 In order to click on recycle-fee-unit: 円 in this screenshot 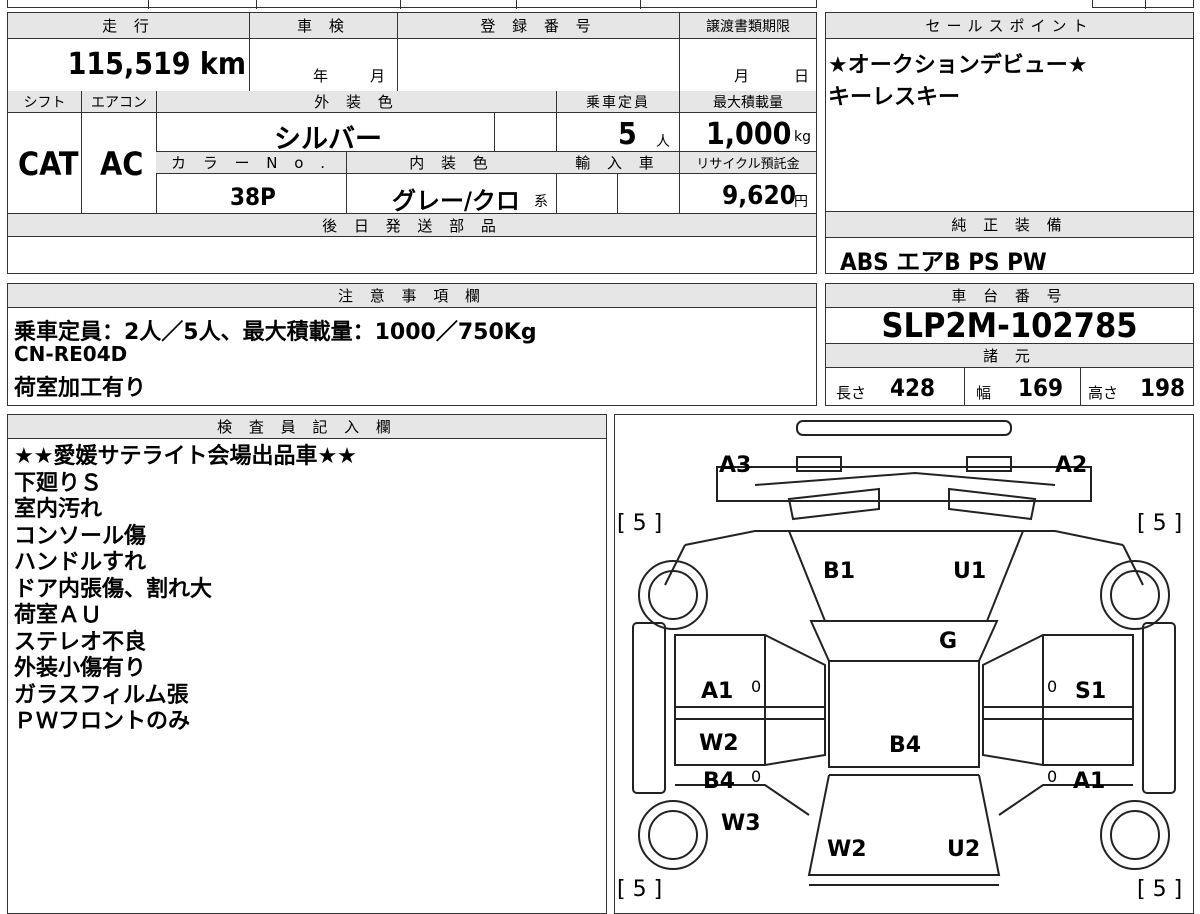, I will do `click(801, 202)`.